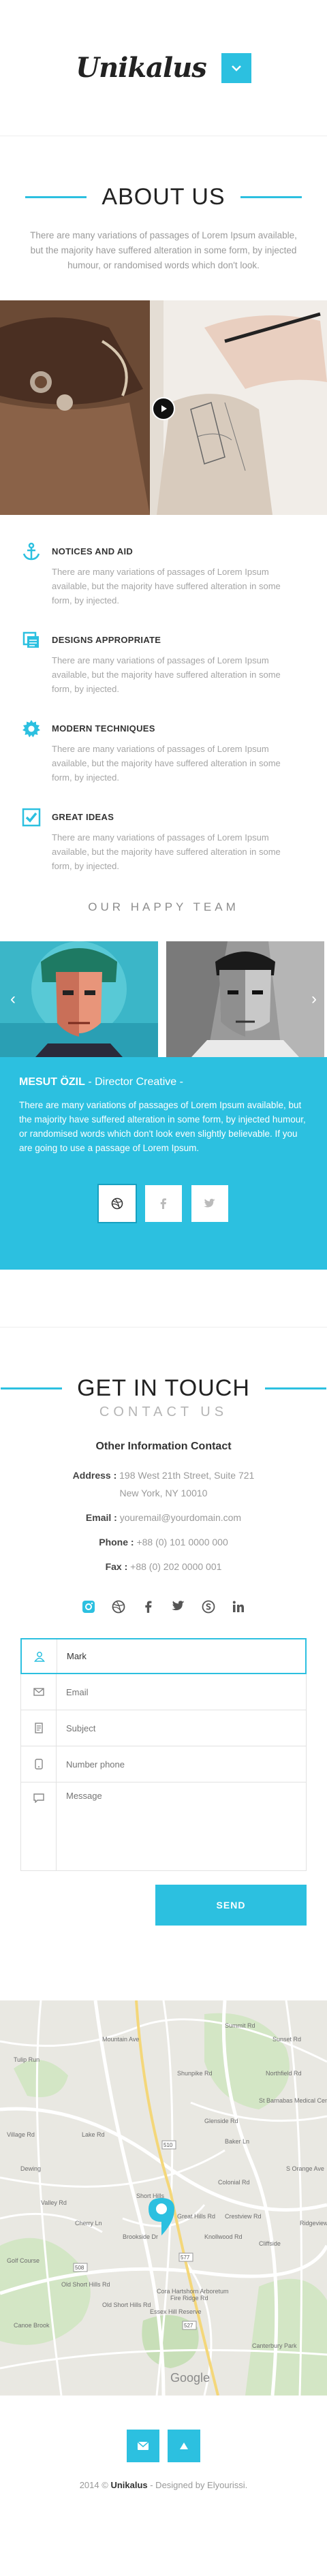  What do you see at coordinates (286, 2039) in the screenshot?
I see `map-label: Sunset Rd` at bounding box center [286, 2039].